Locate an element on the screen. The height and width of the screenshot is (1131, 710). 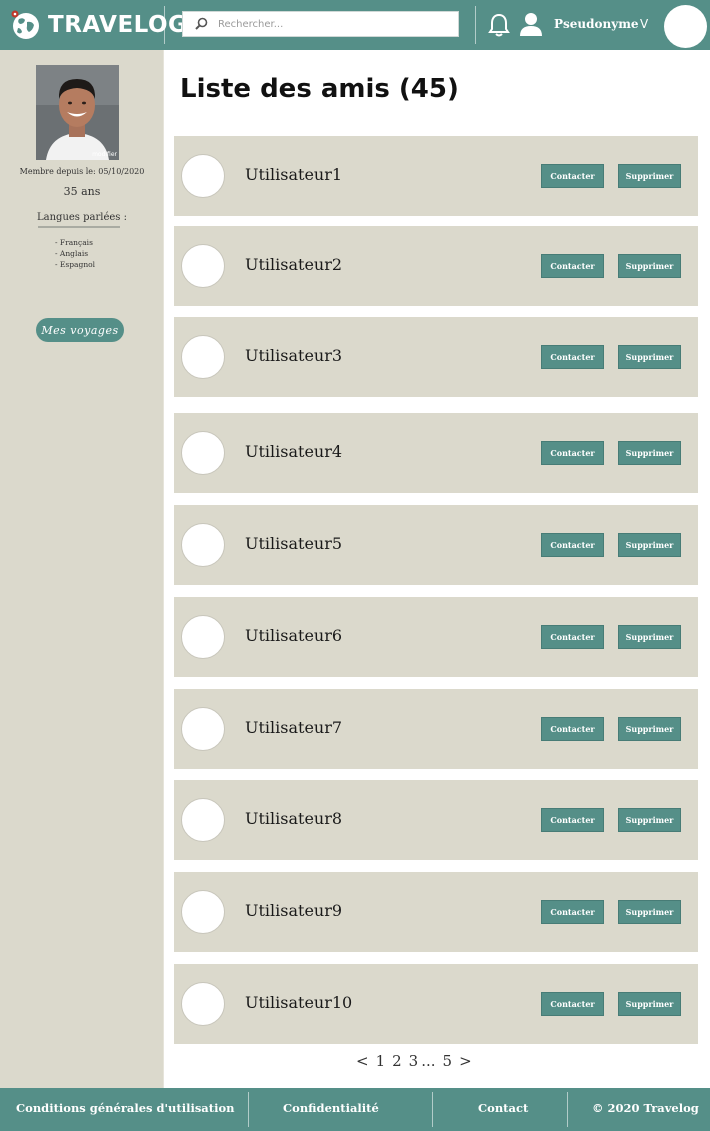
pagination-page: 3 is located at coordinates (414, 1061).